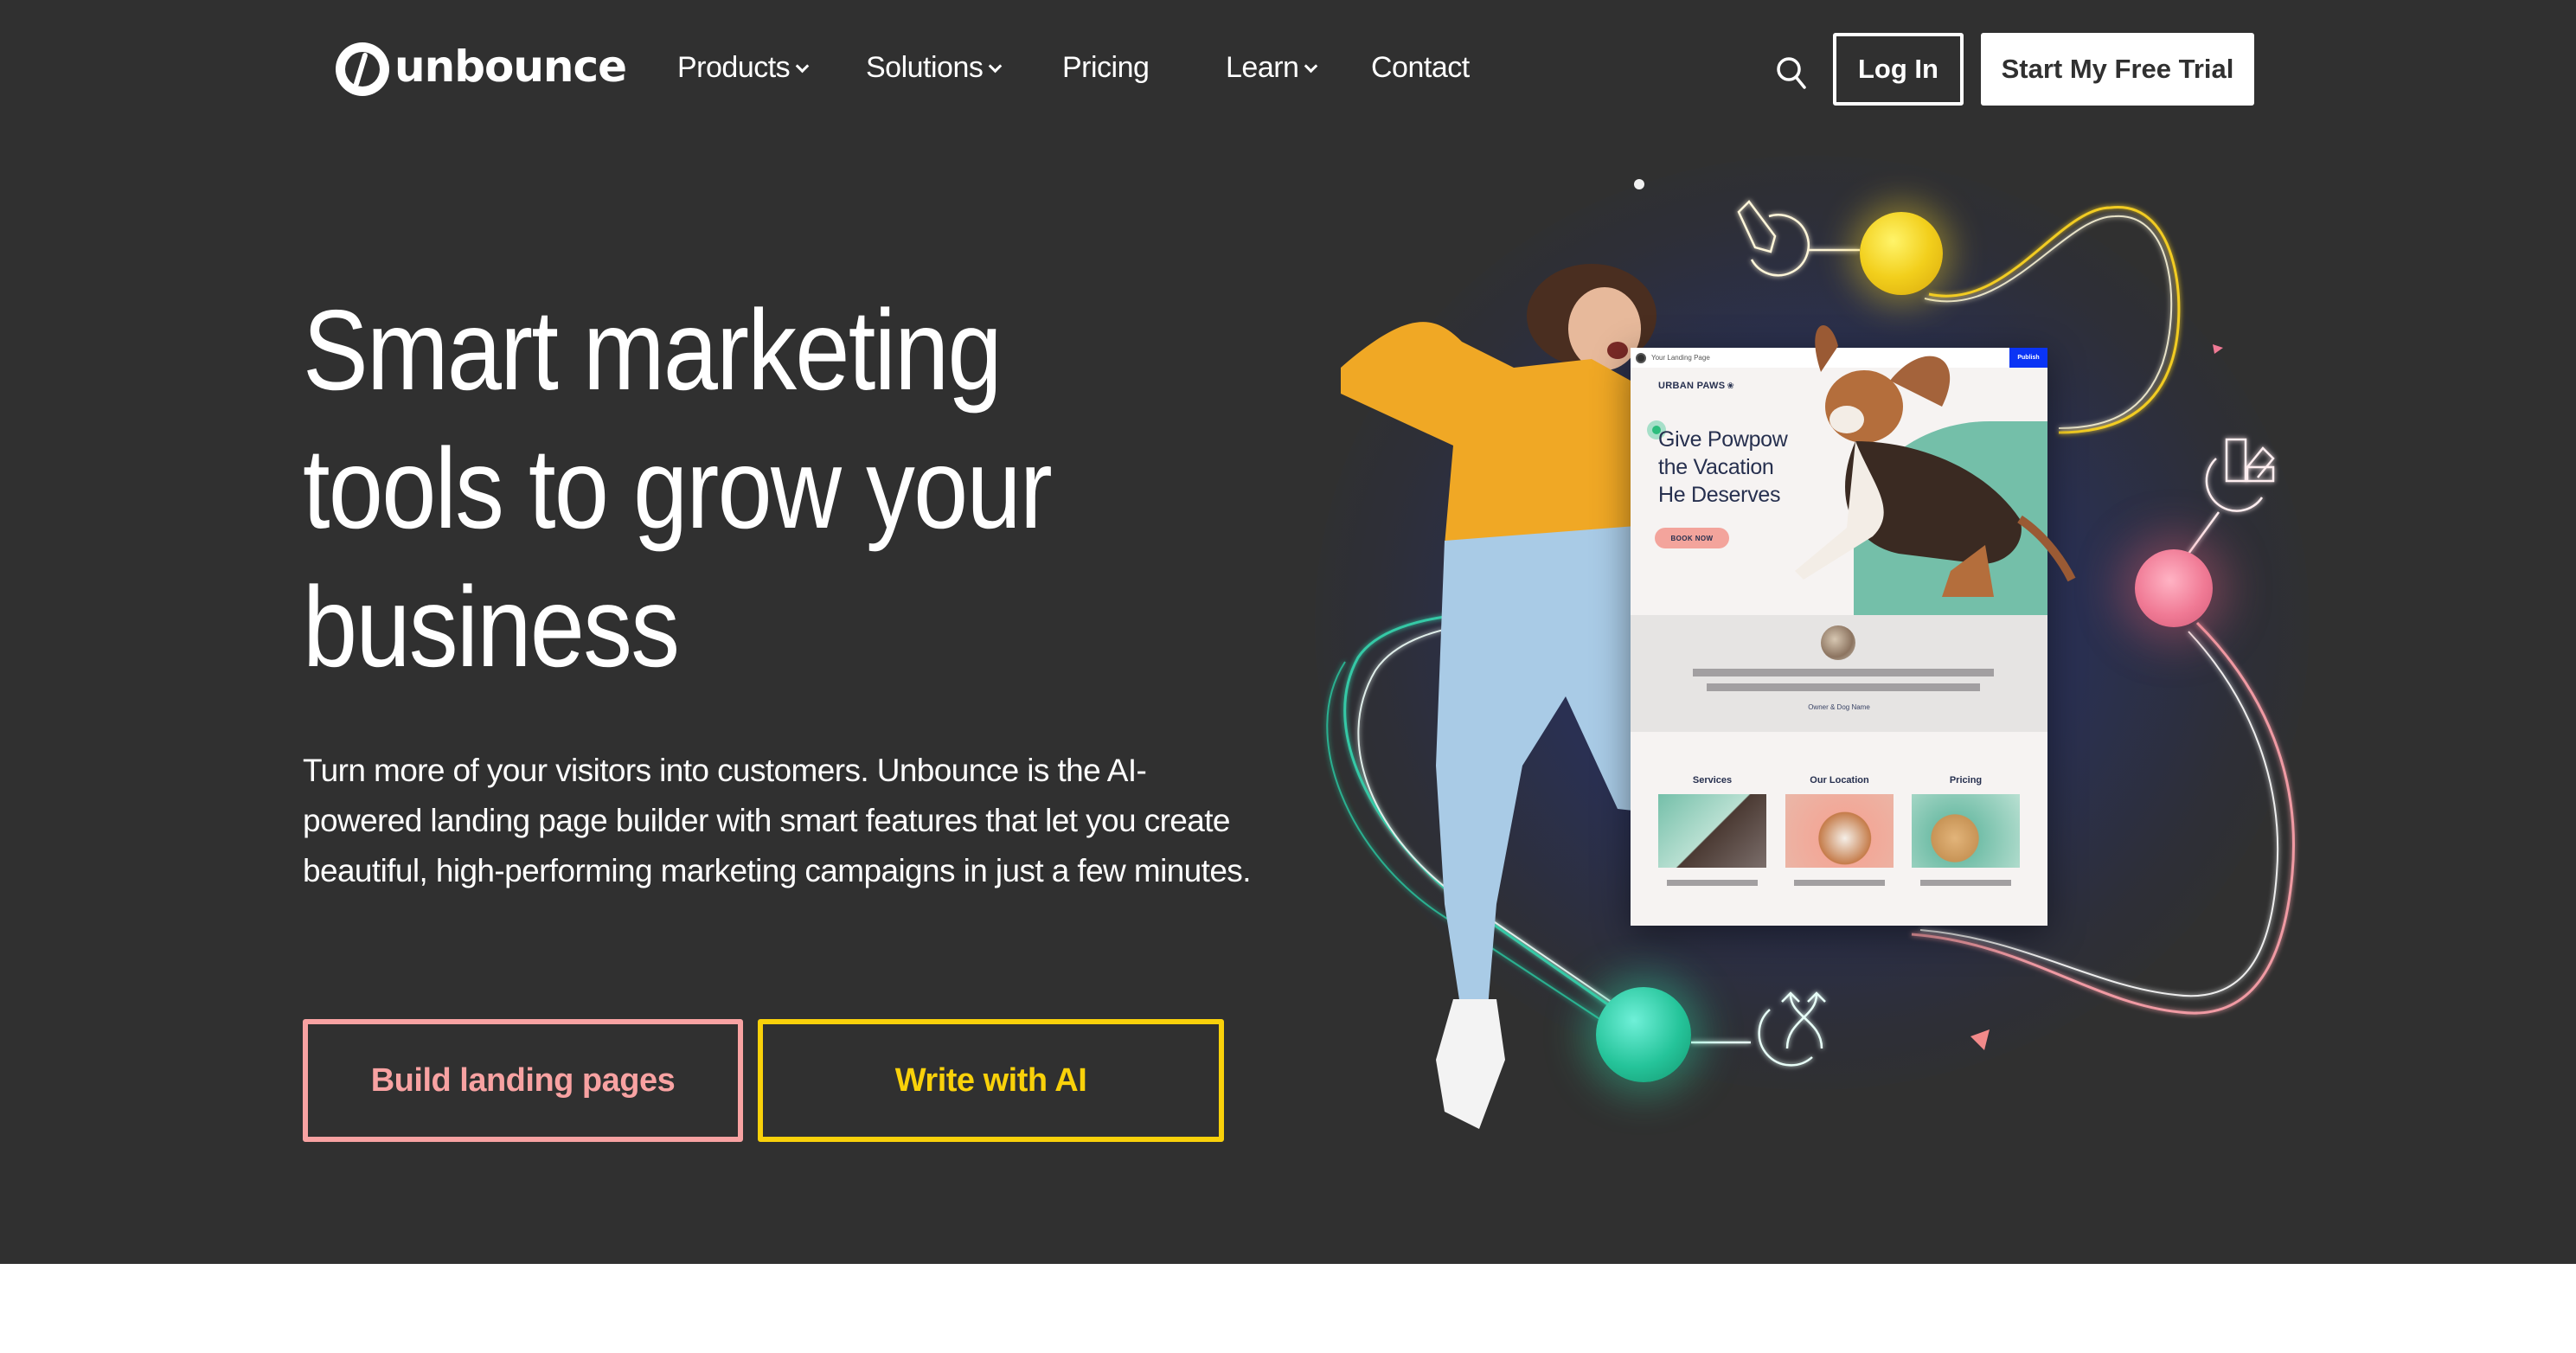  Describe the element at coordinates (2174, 588) in the screenshot. I see `pink-orb` at that location.